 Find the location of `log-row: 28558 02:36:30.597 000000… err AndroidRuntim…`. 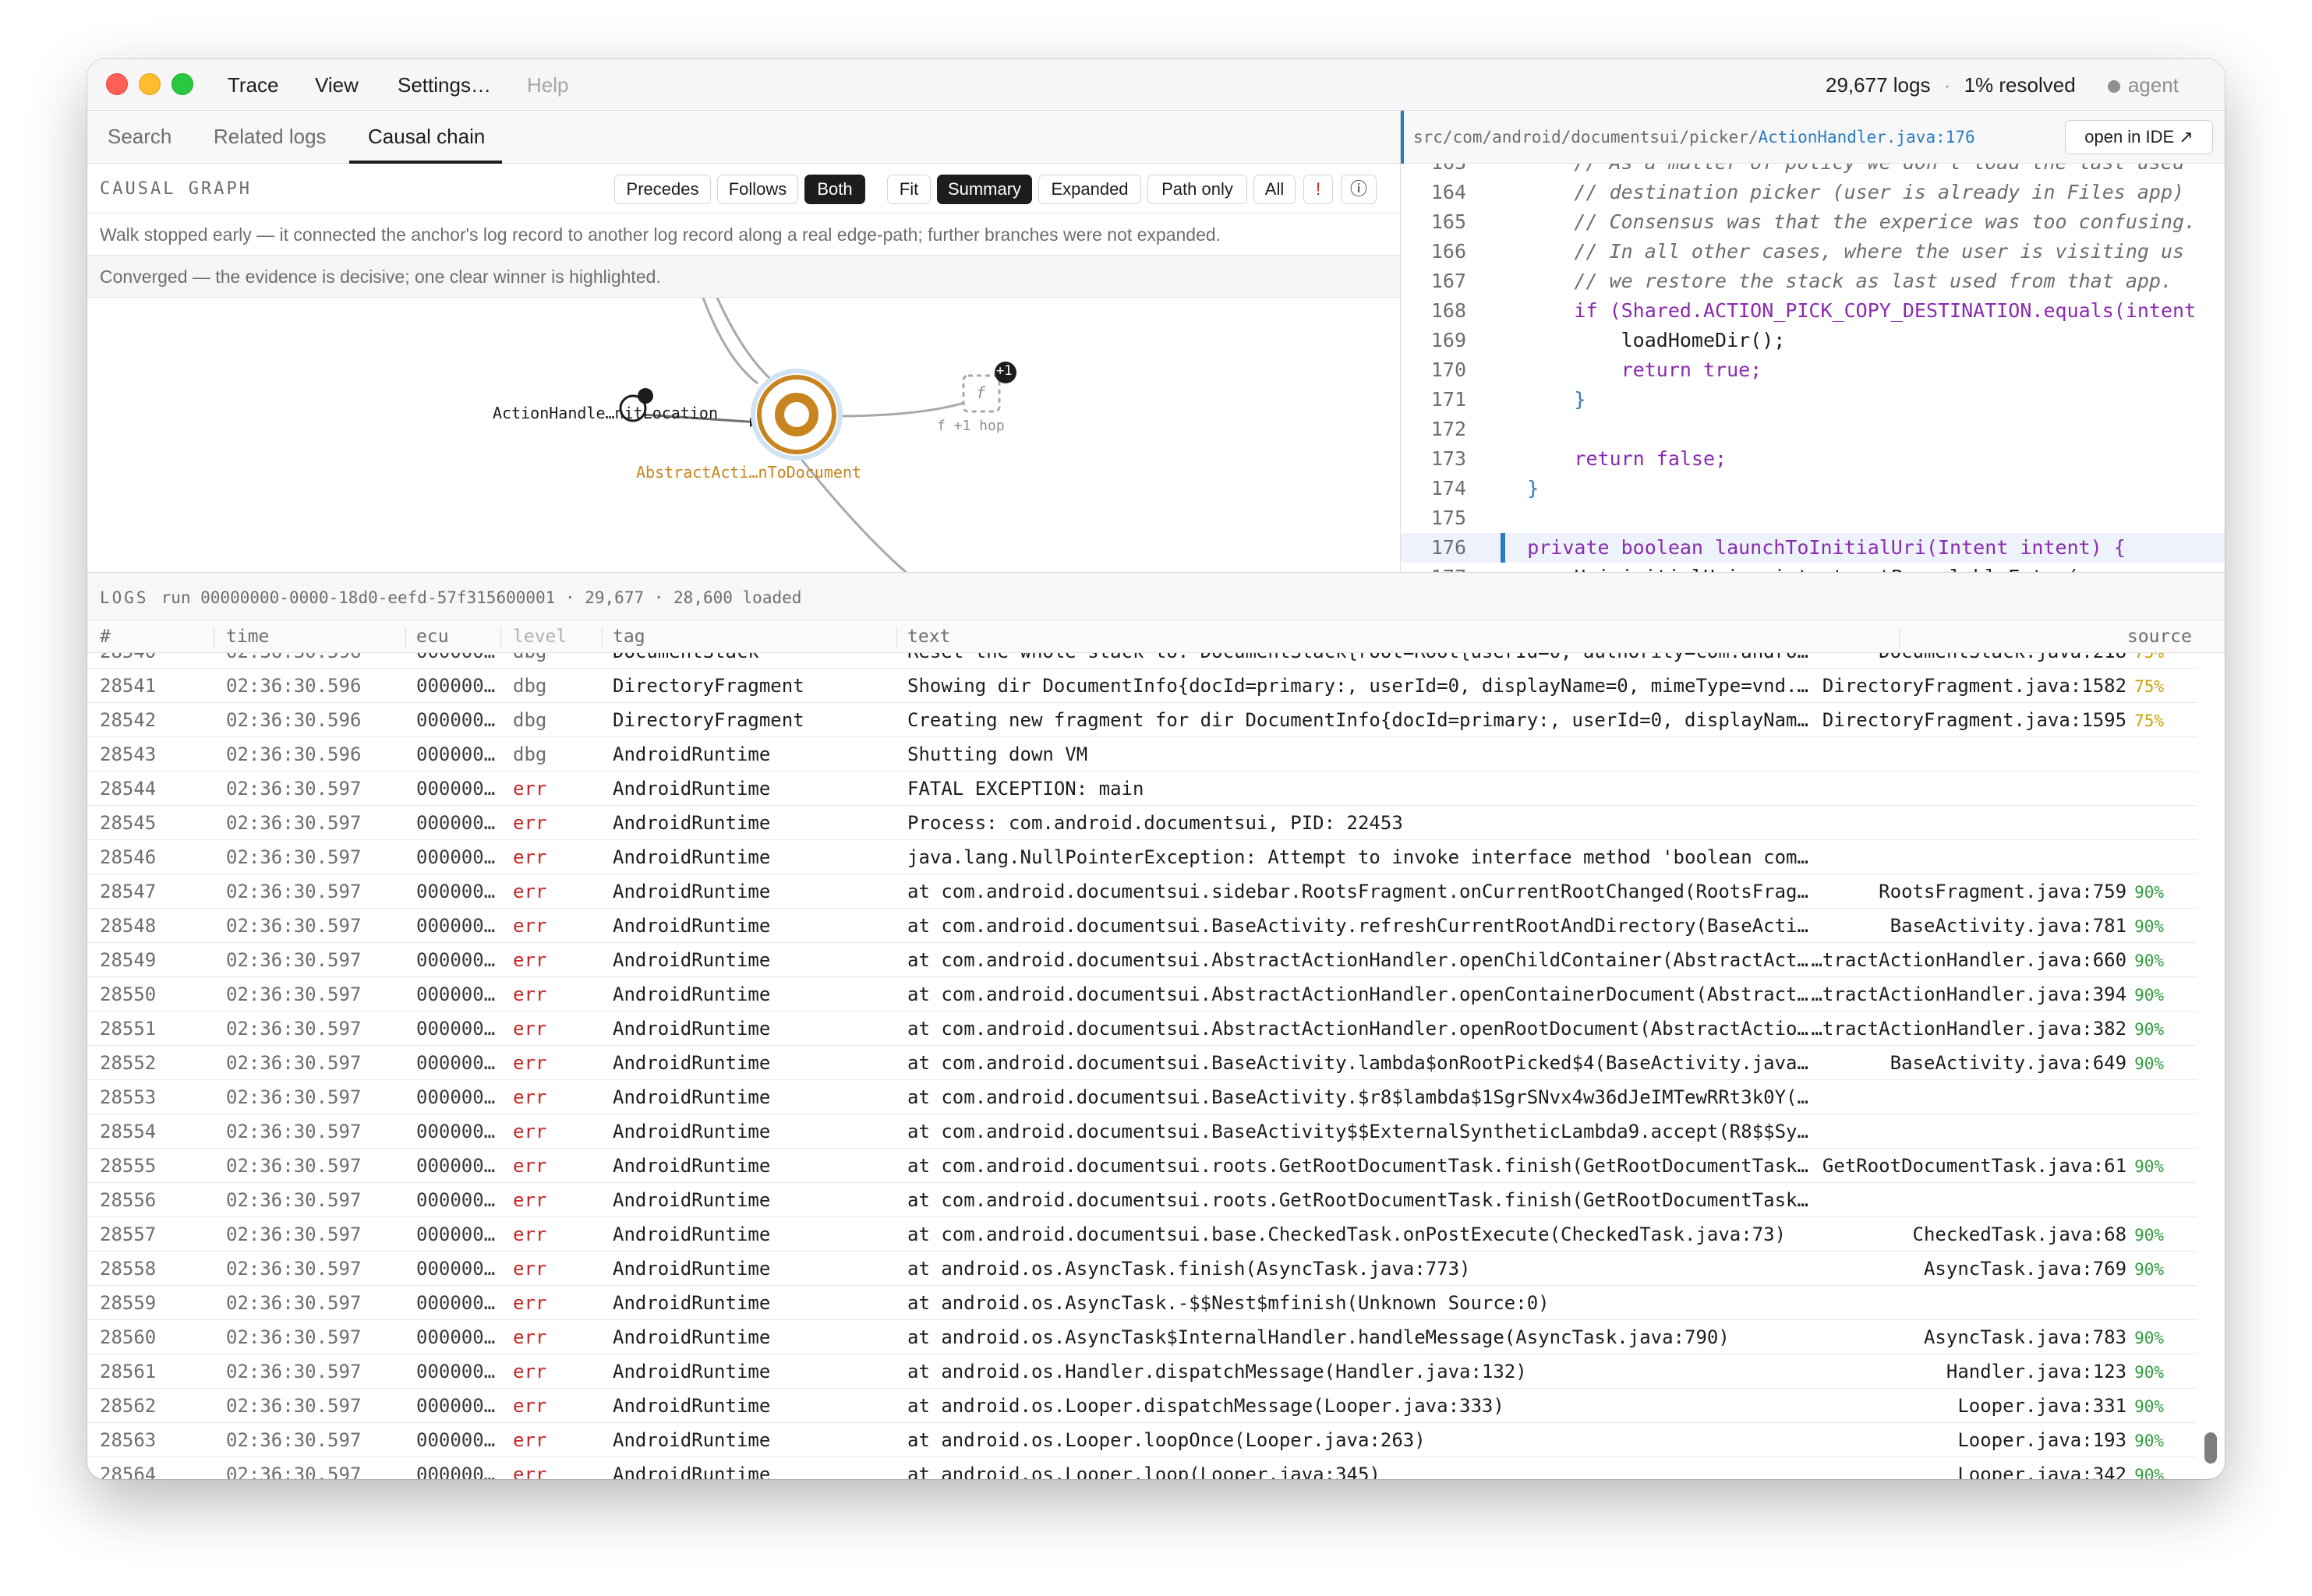

log-row: 28558 02:36:30.597 000000… err AndroidRuntim… is located at coordinates (1142, 1269).